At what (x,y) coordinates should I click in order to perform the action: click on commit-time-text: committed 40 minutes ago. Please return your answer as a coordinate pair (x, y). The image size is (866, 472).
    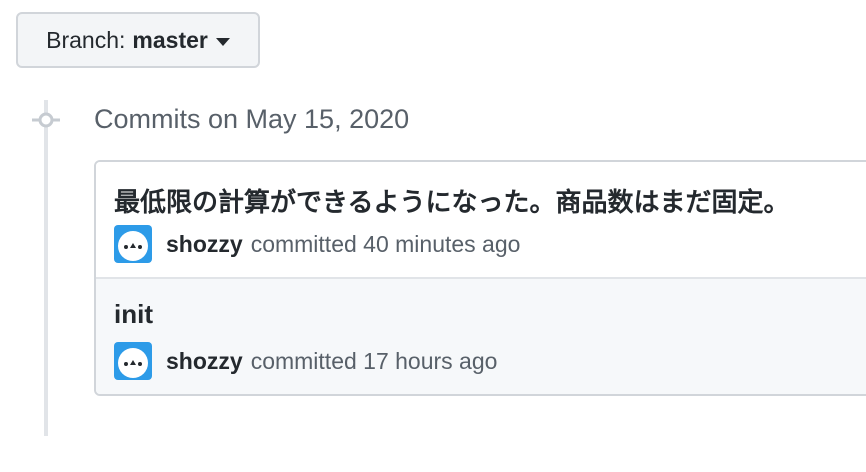
    Looking at the image, I should click on (385, 243).